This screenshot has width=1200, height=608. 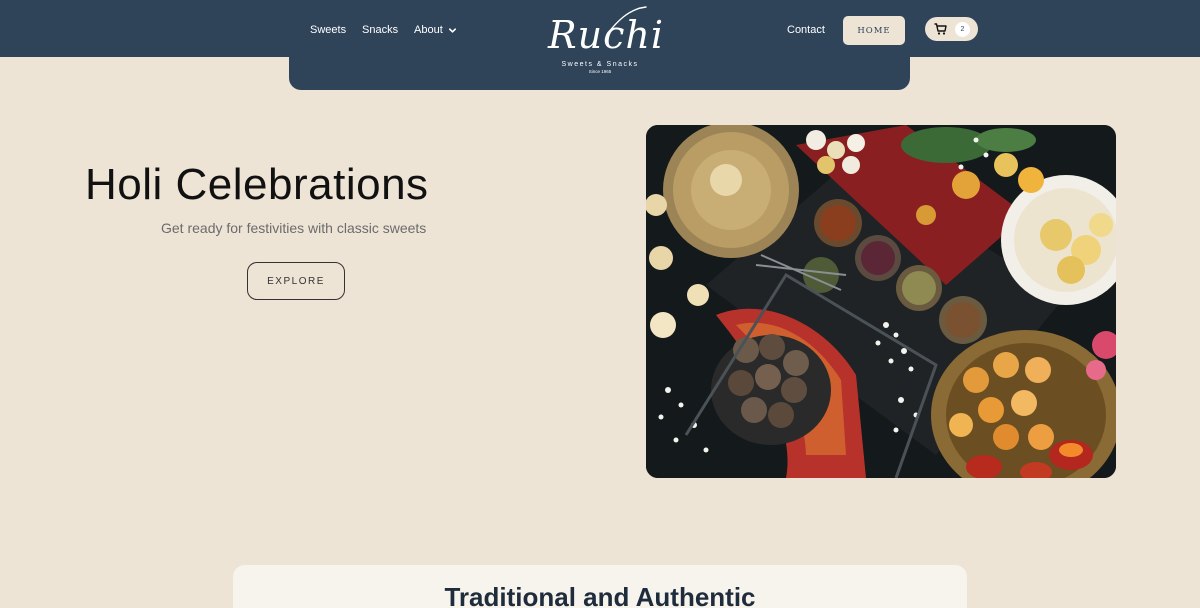 What do you see at coordinates (951, 29) in the screenshot?
I see `cart-button: 2` at bounding box center [951, 29].